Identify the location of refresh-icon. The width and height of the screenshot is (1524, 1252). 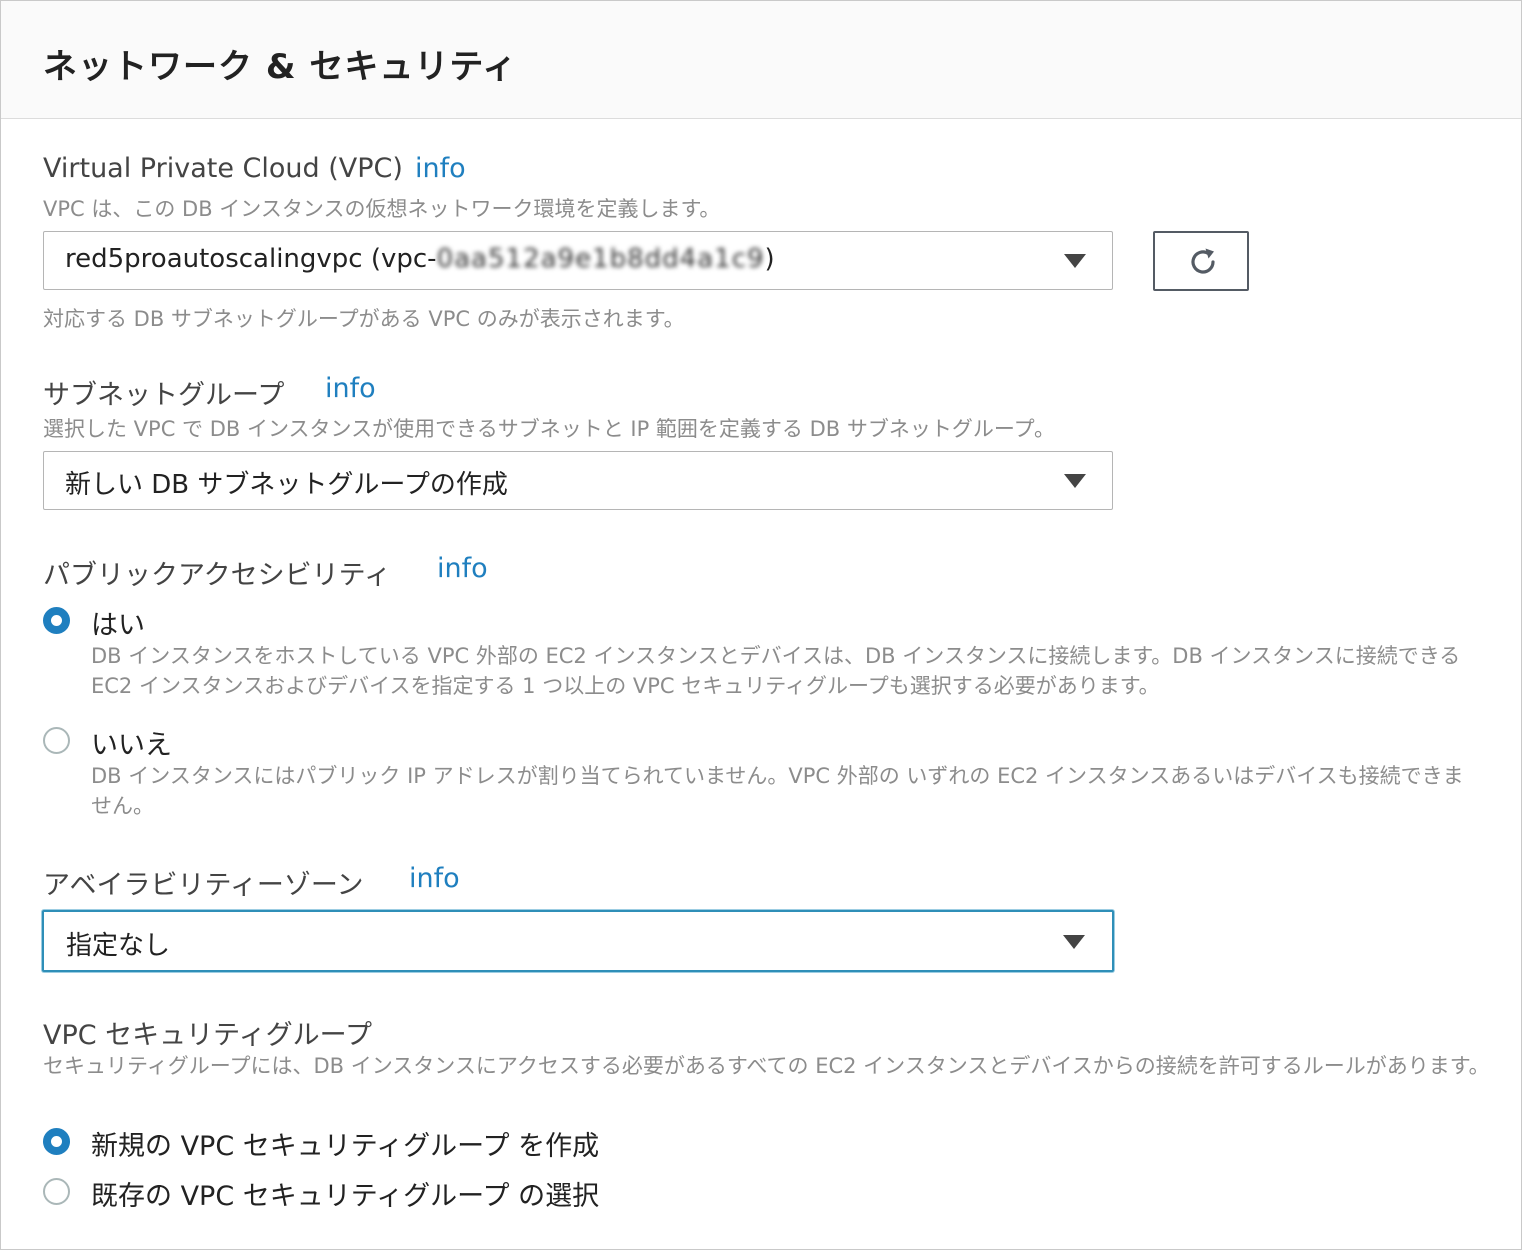
(1203, 261).